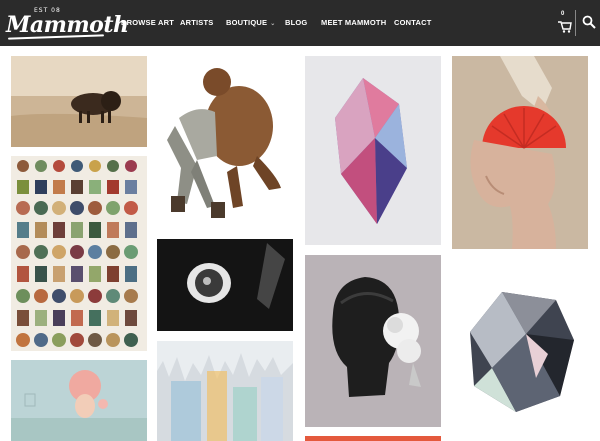  What do you see at coordinates (225, 143) in the screenshot?
I see `artwork-bear-hugging-man` at bounding box center [225, 143].